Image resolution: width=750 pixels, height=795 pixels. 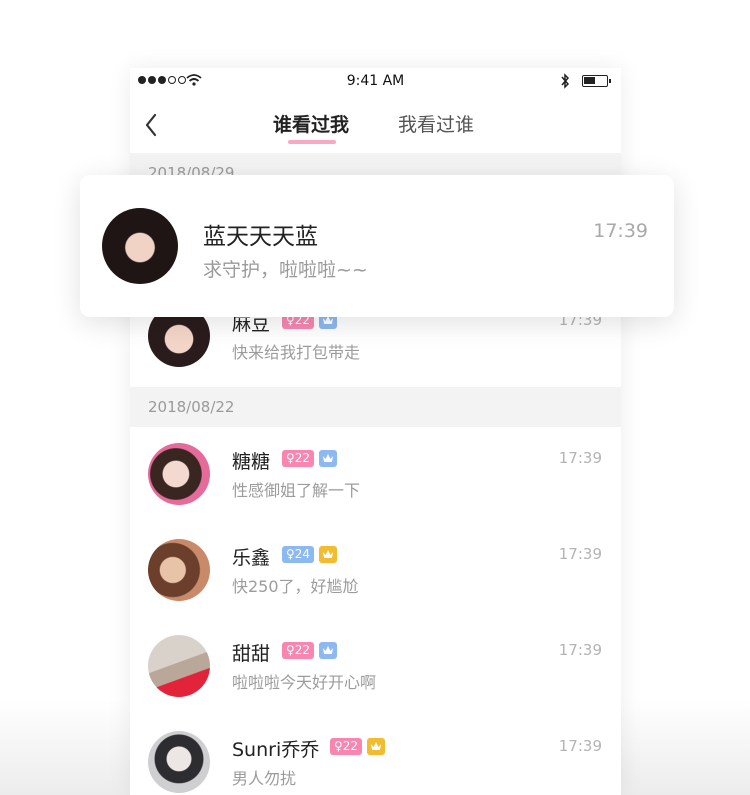 What do you see at coordinates (276, 750) in the screenshot?
I see `user-name: Sunri乔乔` at bounding box center [276, 750].